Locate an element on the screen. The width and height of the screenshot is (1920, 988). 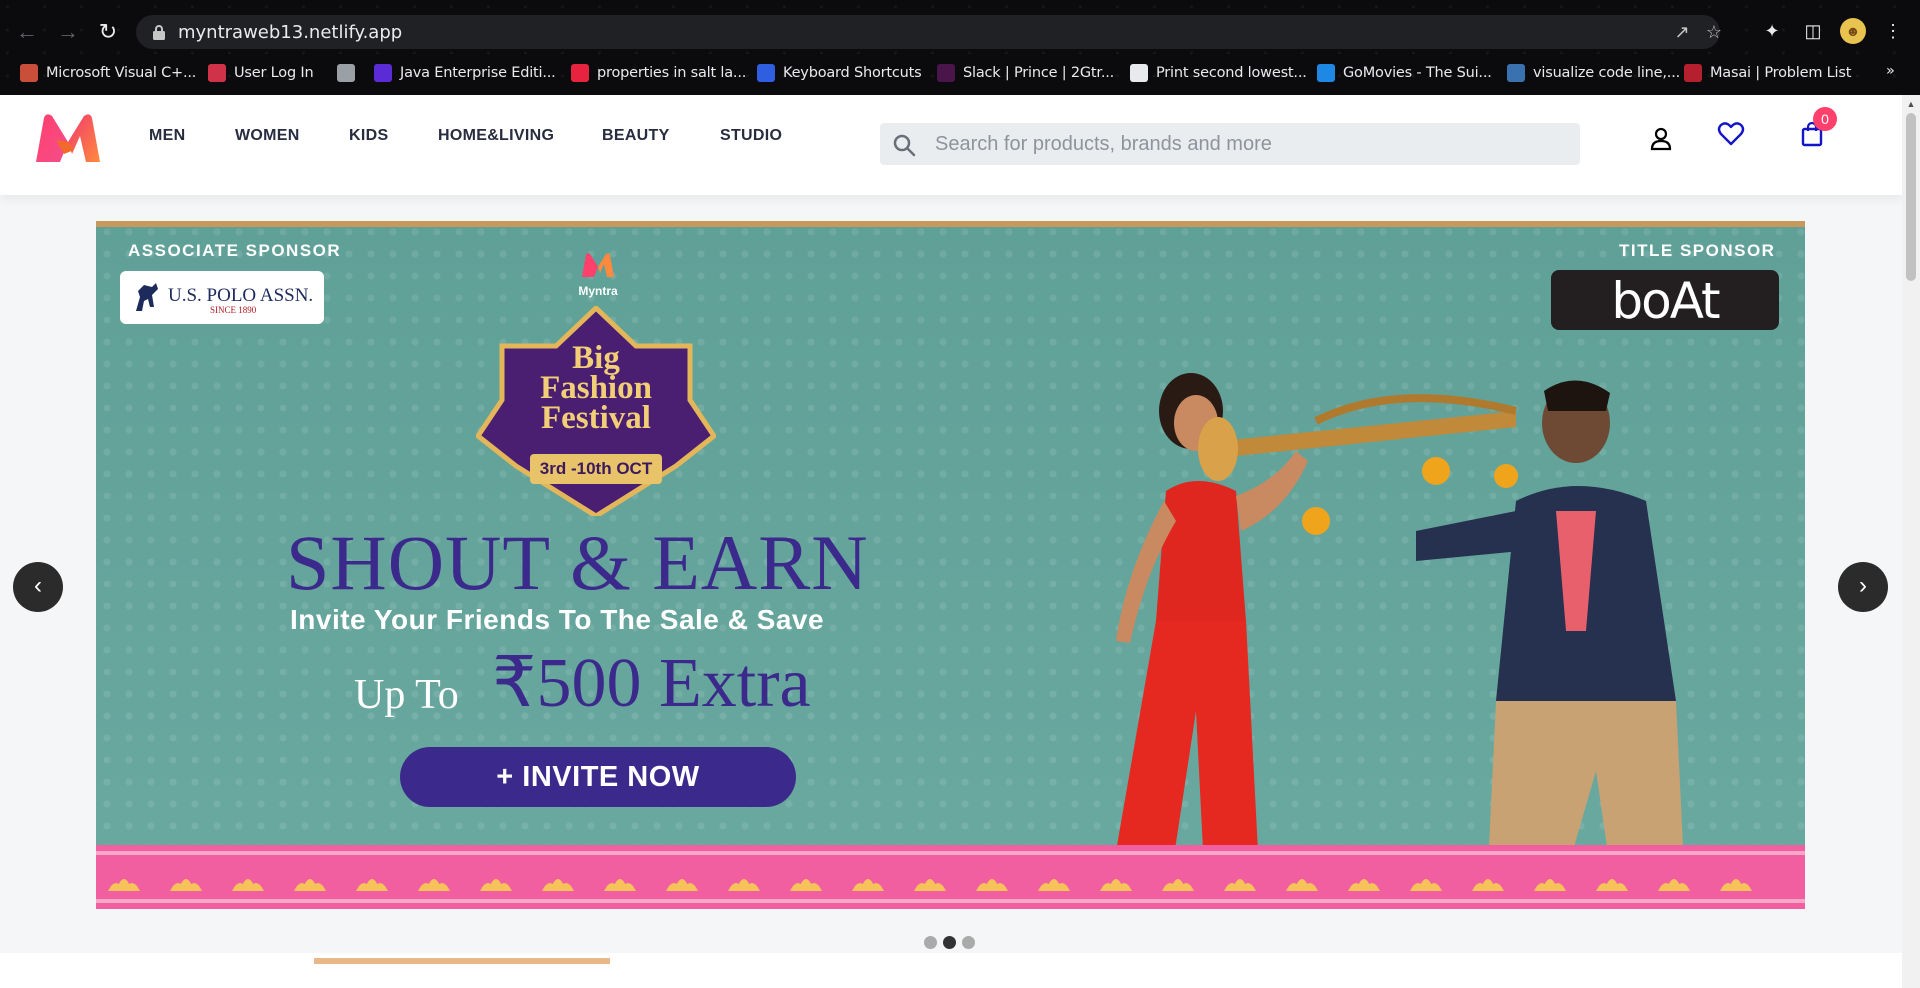
extensions-icon: ✦ is located at coordinates (1772, 31).